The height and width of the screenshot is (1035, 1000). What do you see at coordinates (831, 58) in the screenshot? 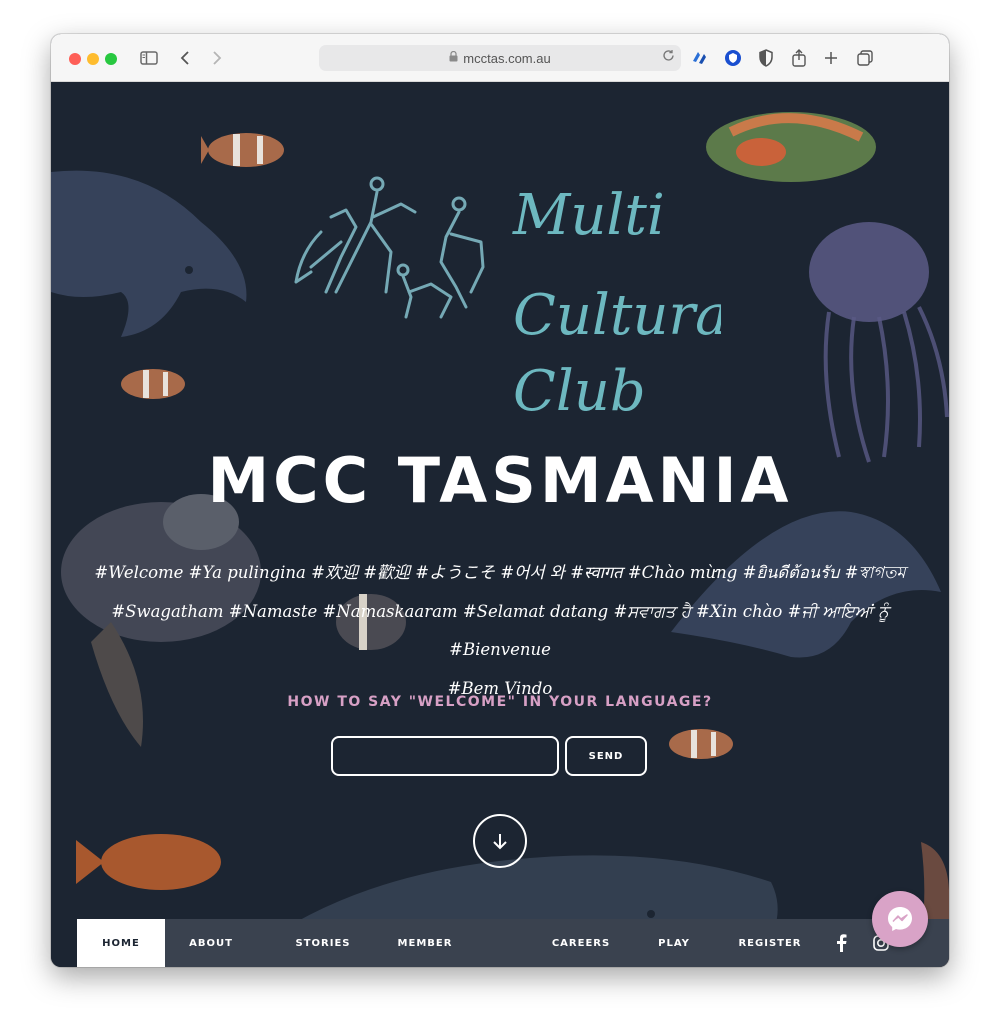
I see `new-tab-icon` at bounding box center [831, 58].